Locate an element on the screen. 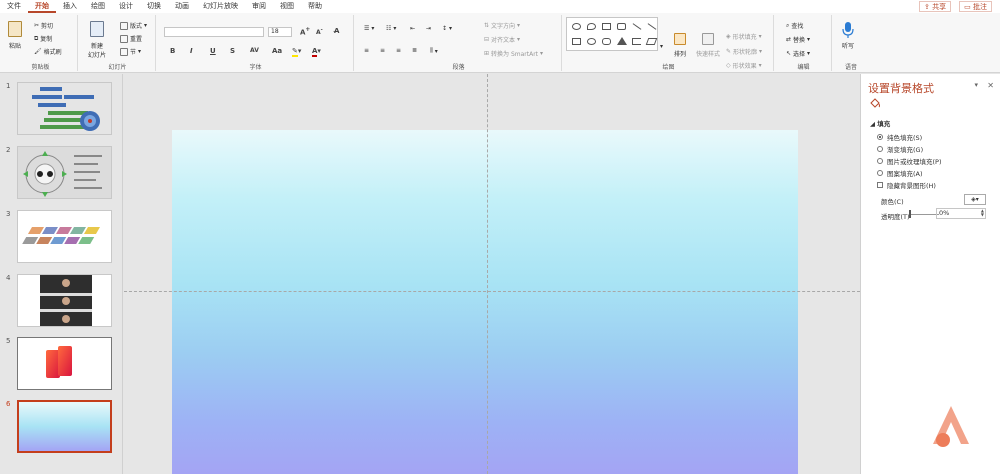 This screenshot has height=474, width=1000. layout-button: 版式 ▾ is located at coordinates (133, 25).